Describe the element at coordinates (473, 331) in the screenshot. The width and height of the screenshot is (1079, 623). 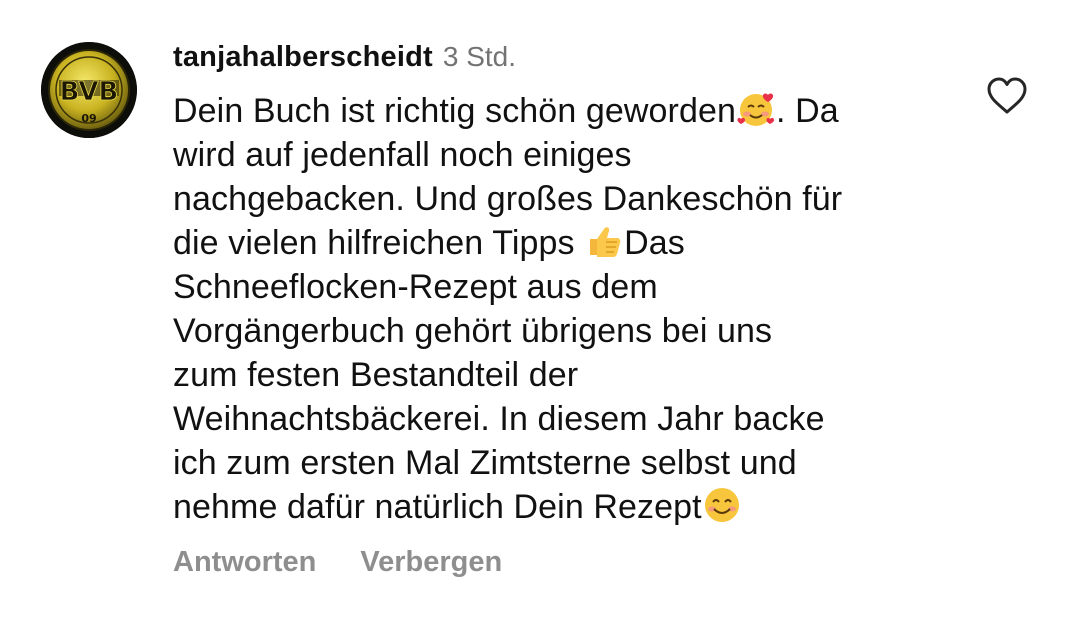
I see `comment-line: Vorgängerbuch gehört übrigens bei uns` at that location.